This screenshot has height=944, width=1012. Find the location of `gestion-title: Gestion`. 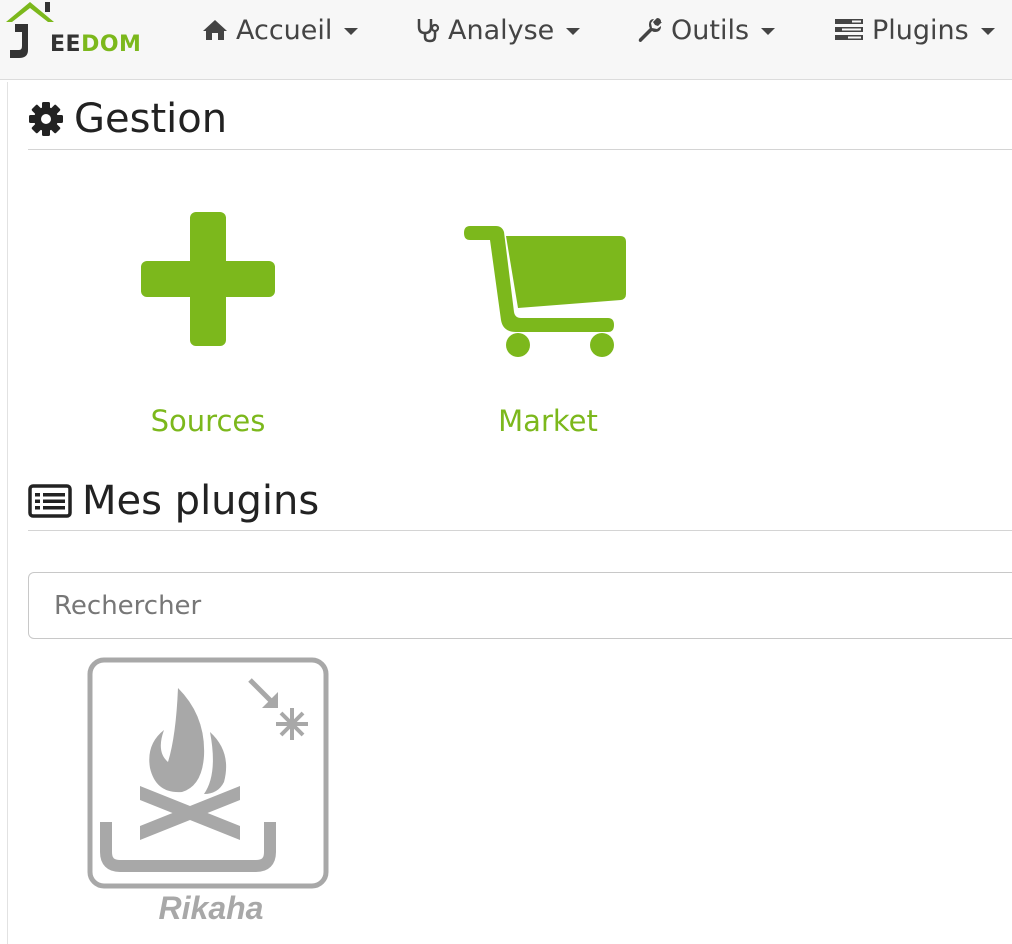

gestion-title: Gestion is located at coordinates (127, 119).